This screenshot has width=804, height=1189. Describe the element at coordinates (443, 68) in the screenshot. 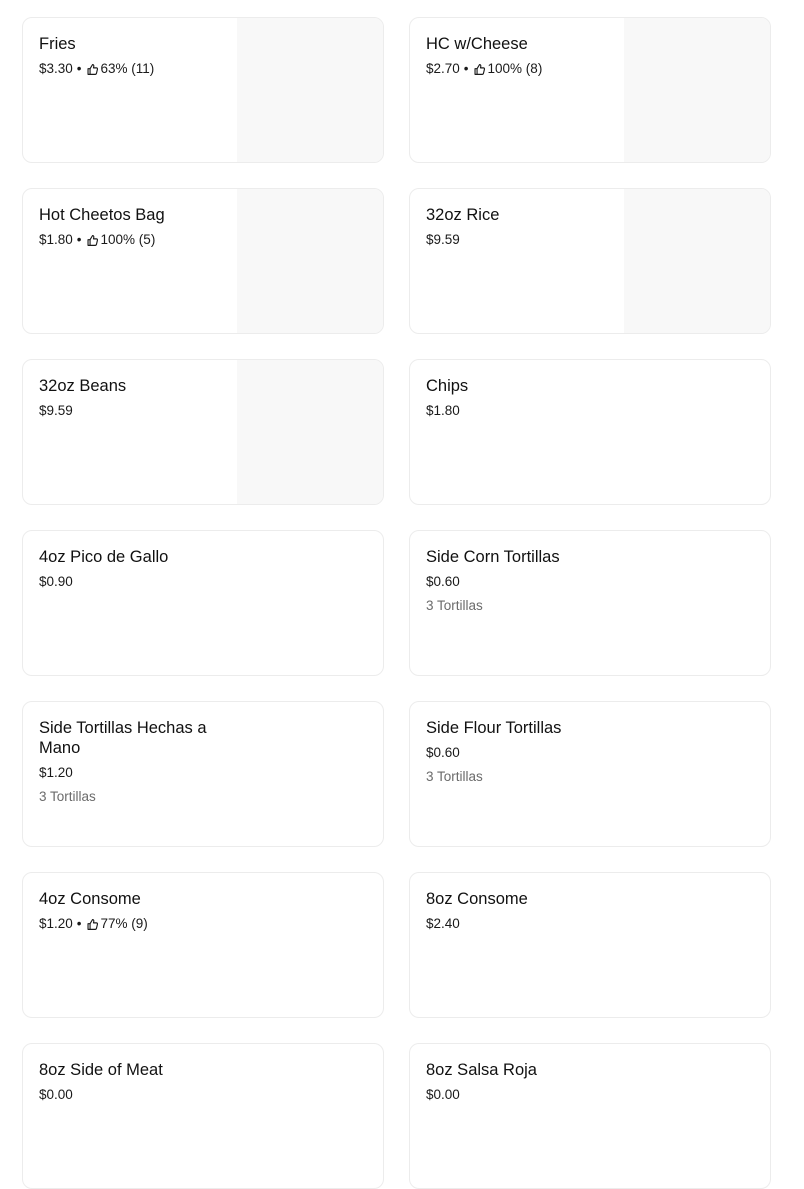

I see `menu-item-price: $2.70` at that location.